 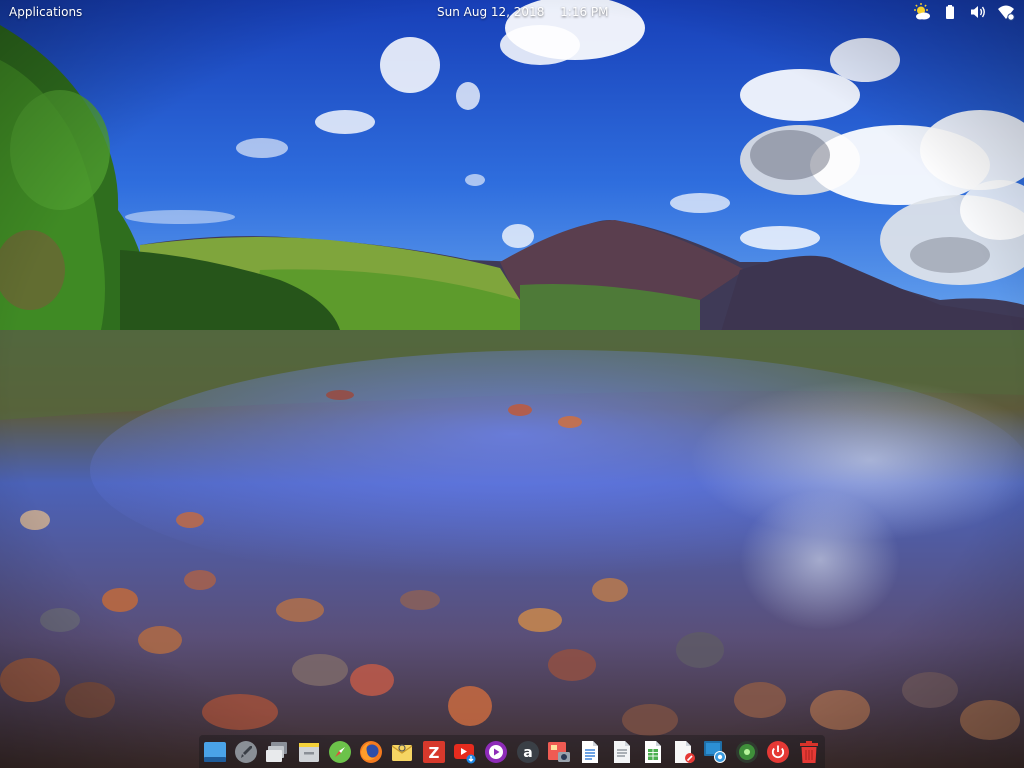 I want to click on date-time-indicator: Sun Aug 12, 2018 1:16 PM, so click(x=523, y=12).